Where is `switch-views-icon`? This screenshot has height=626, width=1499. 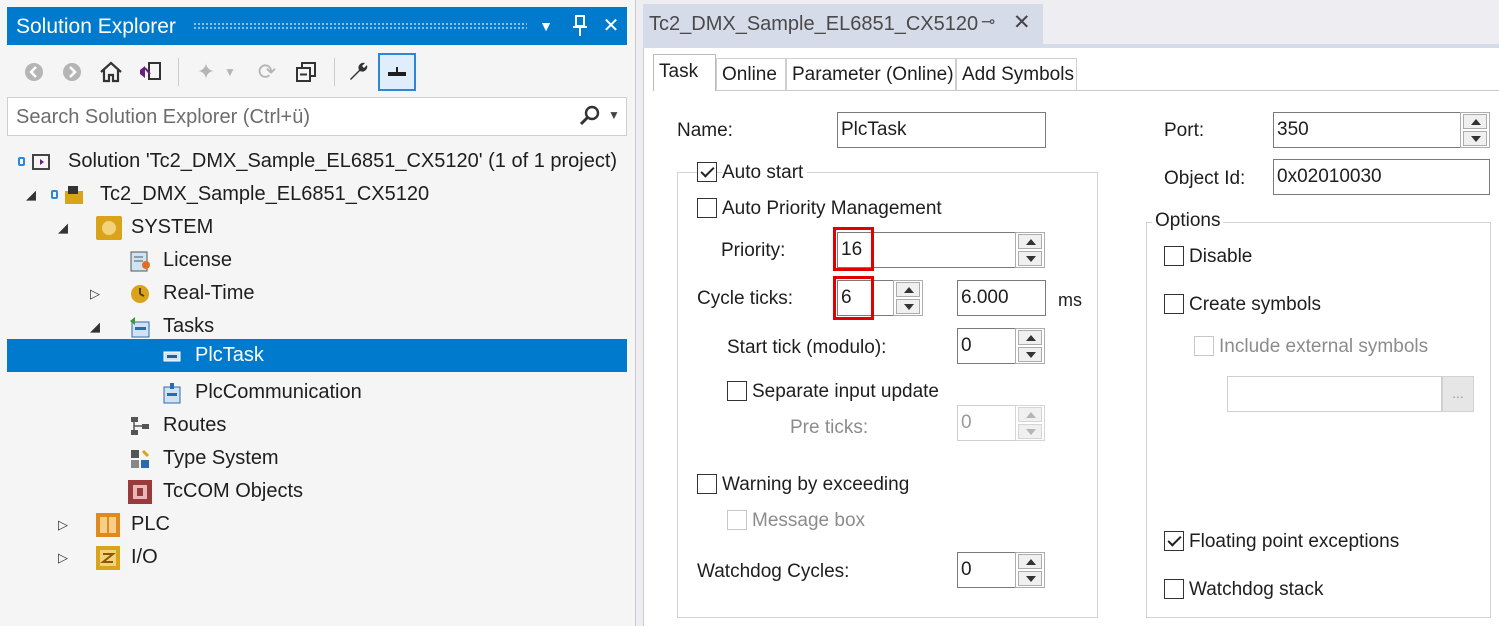
switch-views-icon is located at coordinates (150, 72).